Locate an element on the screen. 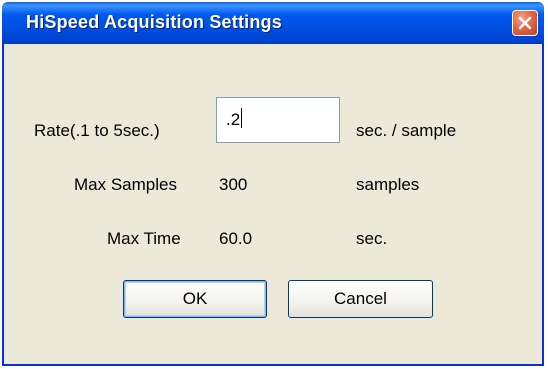 The image size is (548, 369). max-time-value: 60.0 is located at coordinates (236, 238).